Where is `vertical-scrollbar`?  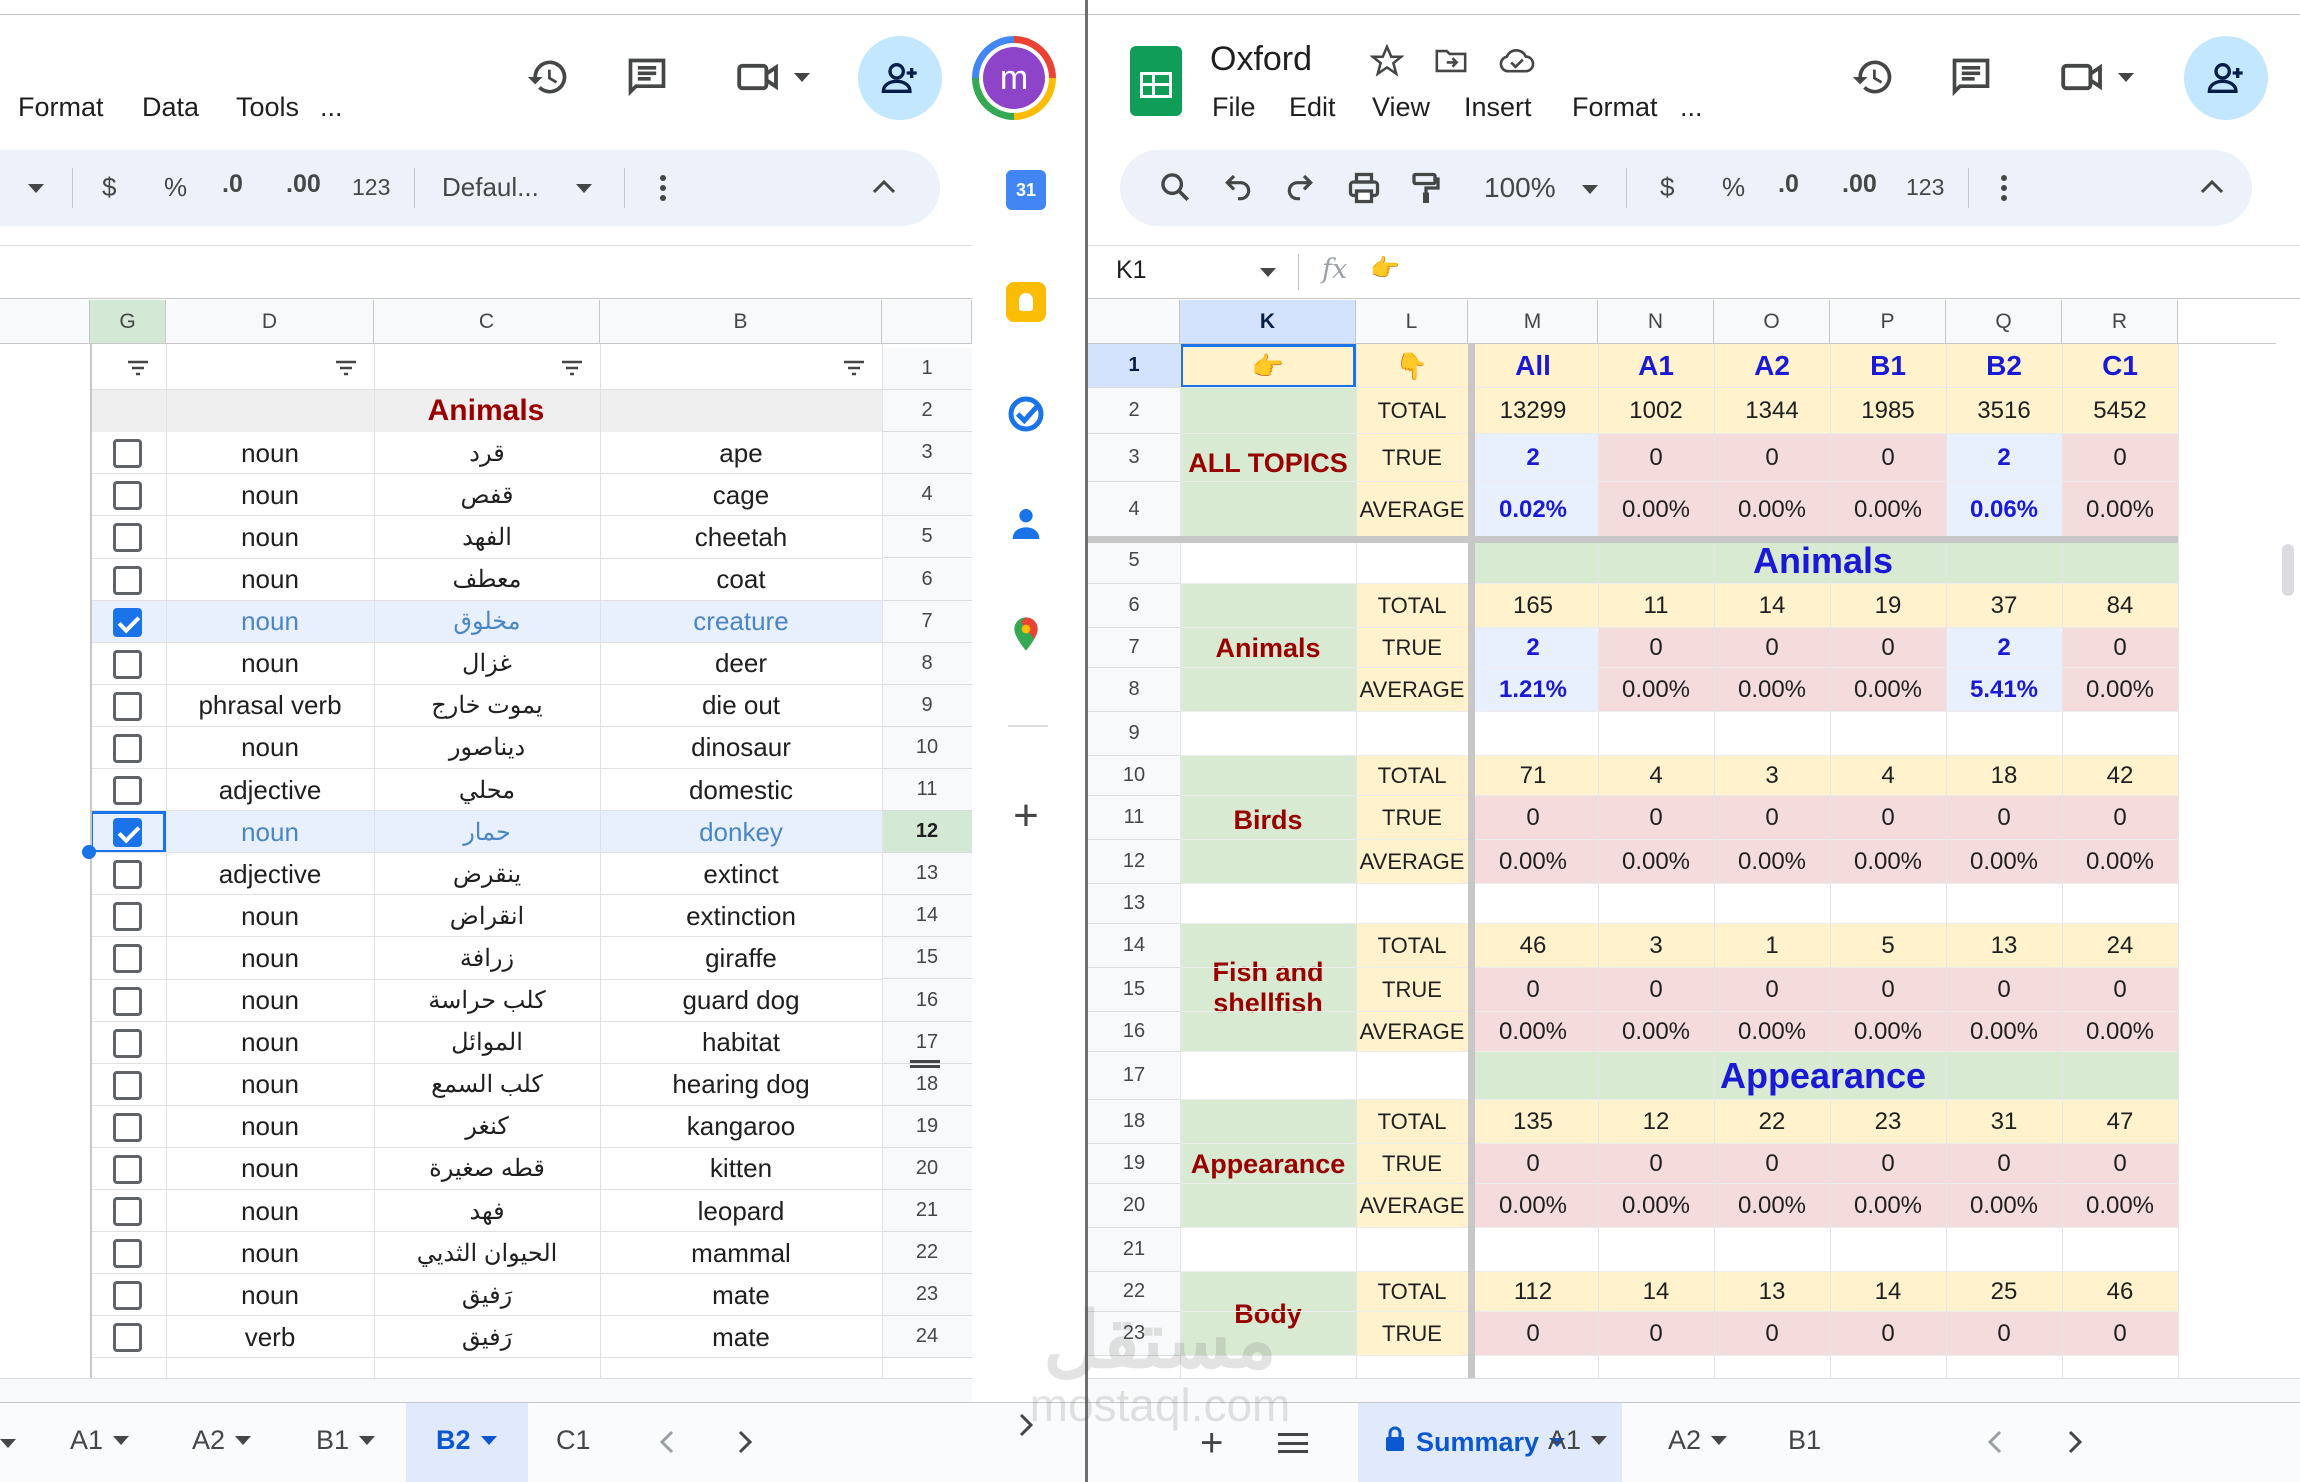
vertical-scrollbar is located at coordinates (2288, 862).